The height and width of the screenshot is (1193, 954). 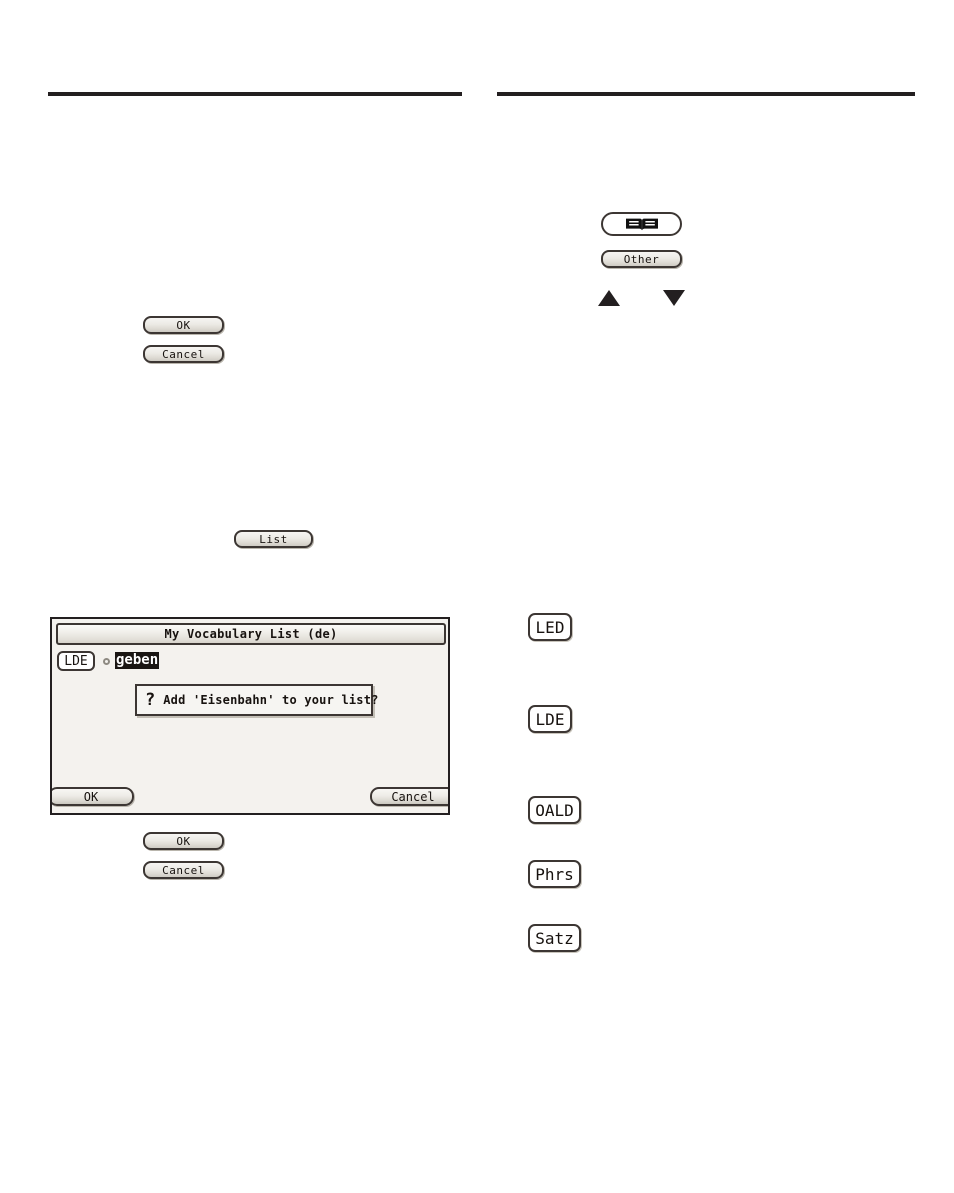 I want to click on other-key-button: Other, so click(x=641, y=259).